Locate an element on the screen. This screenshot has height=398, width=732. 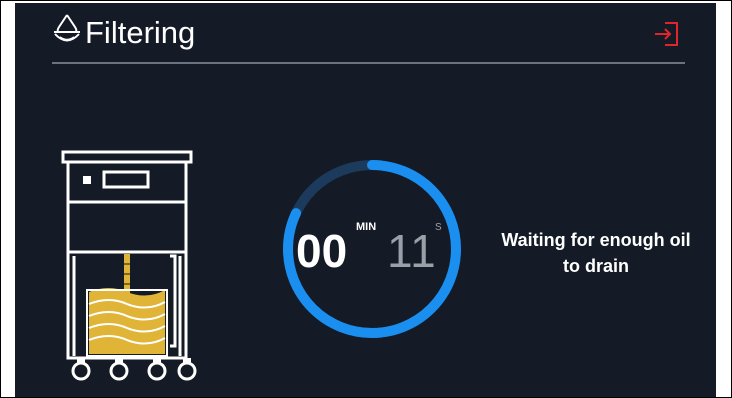
status-message-line2: to drain is located at coordinates (596, 266).